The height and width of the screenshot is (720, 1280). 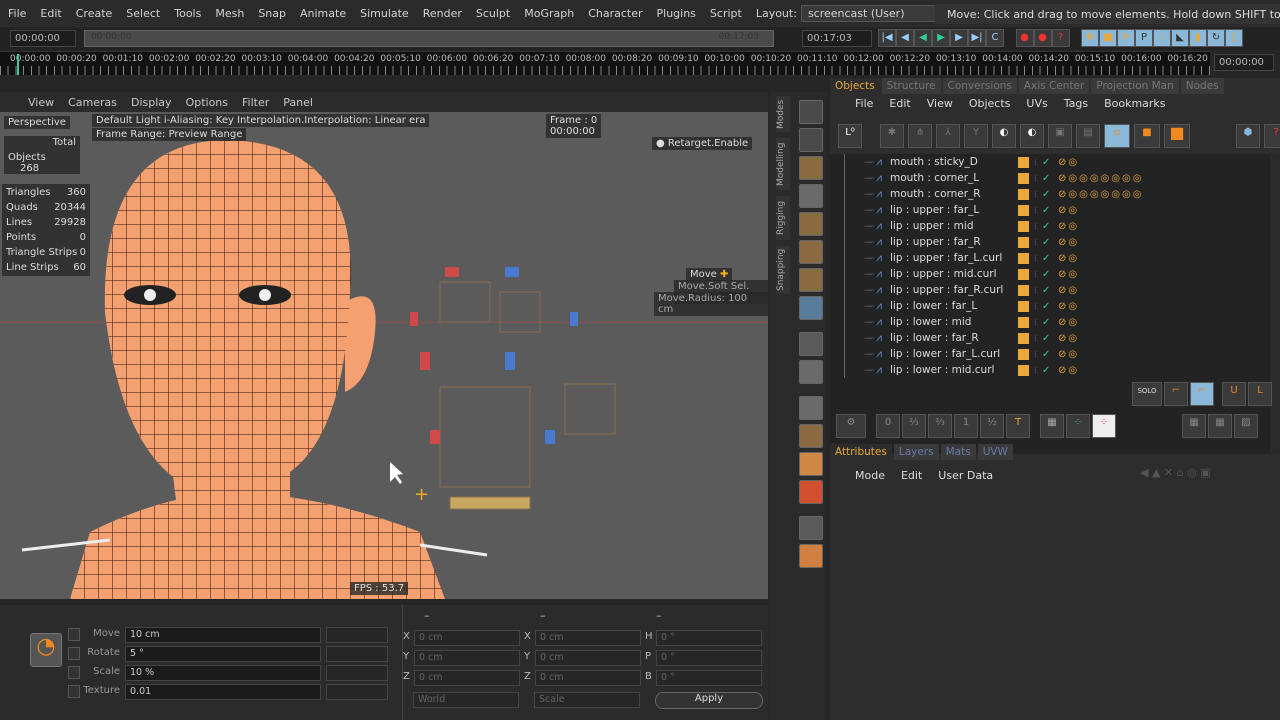 I want to click on object-row: — ⩘ lip : lower : far_L ⁞ ✓ ⊘◎, so click(x=1050, y=306).